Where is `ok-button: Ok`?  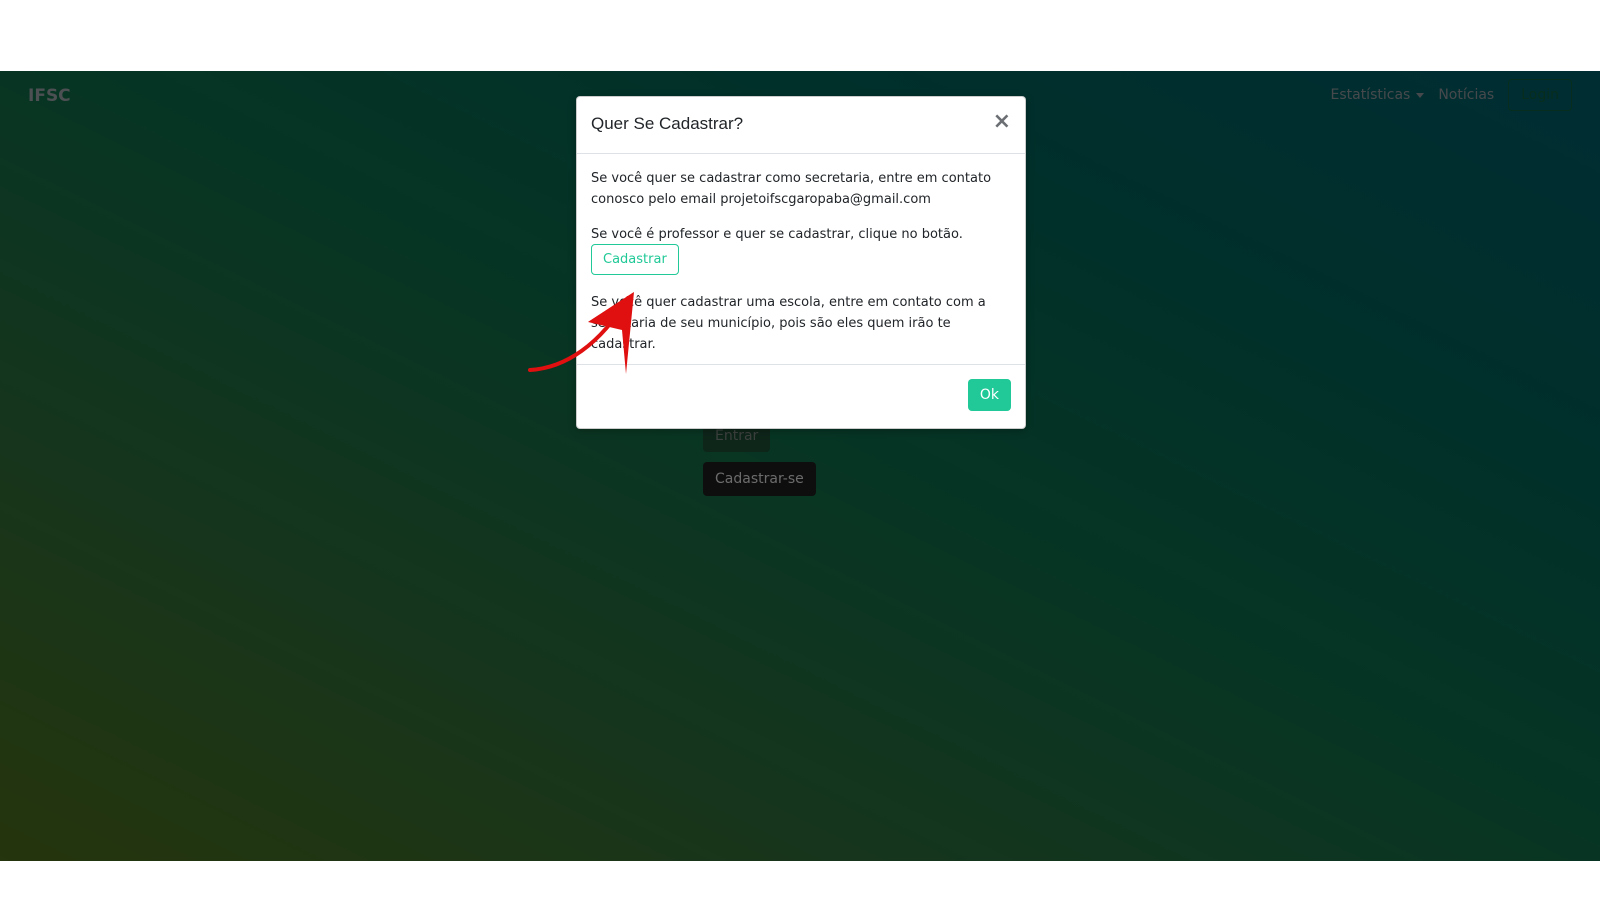
ok-button: Ok is located at coordinates (989, 395).